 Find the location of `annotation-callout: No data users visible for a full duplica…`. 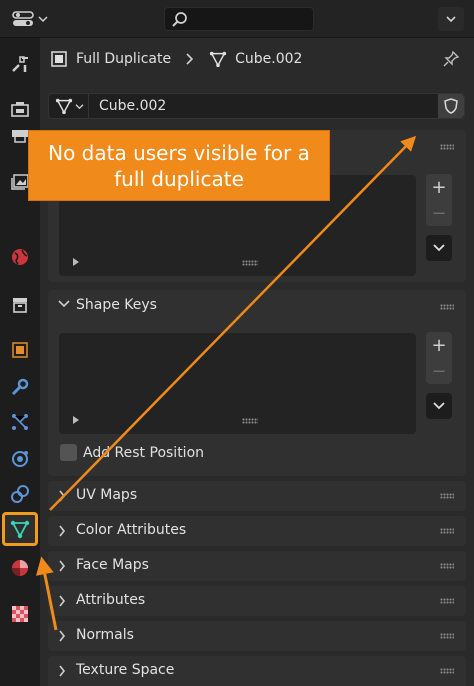

annotation-callout: No data users visible for a full duplica… is located at coordinates (179, 165).